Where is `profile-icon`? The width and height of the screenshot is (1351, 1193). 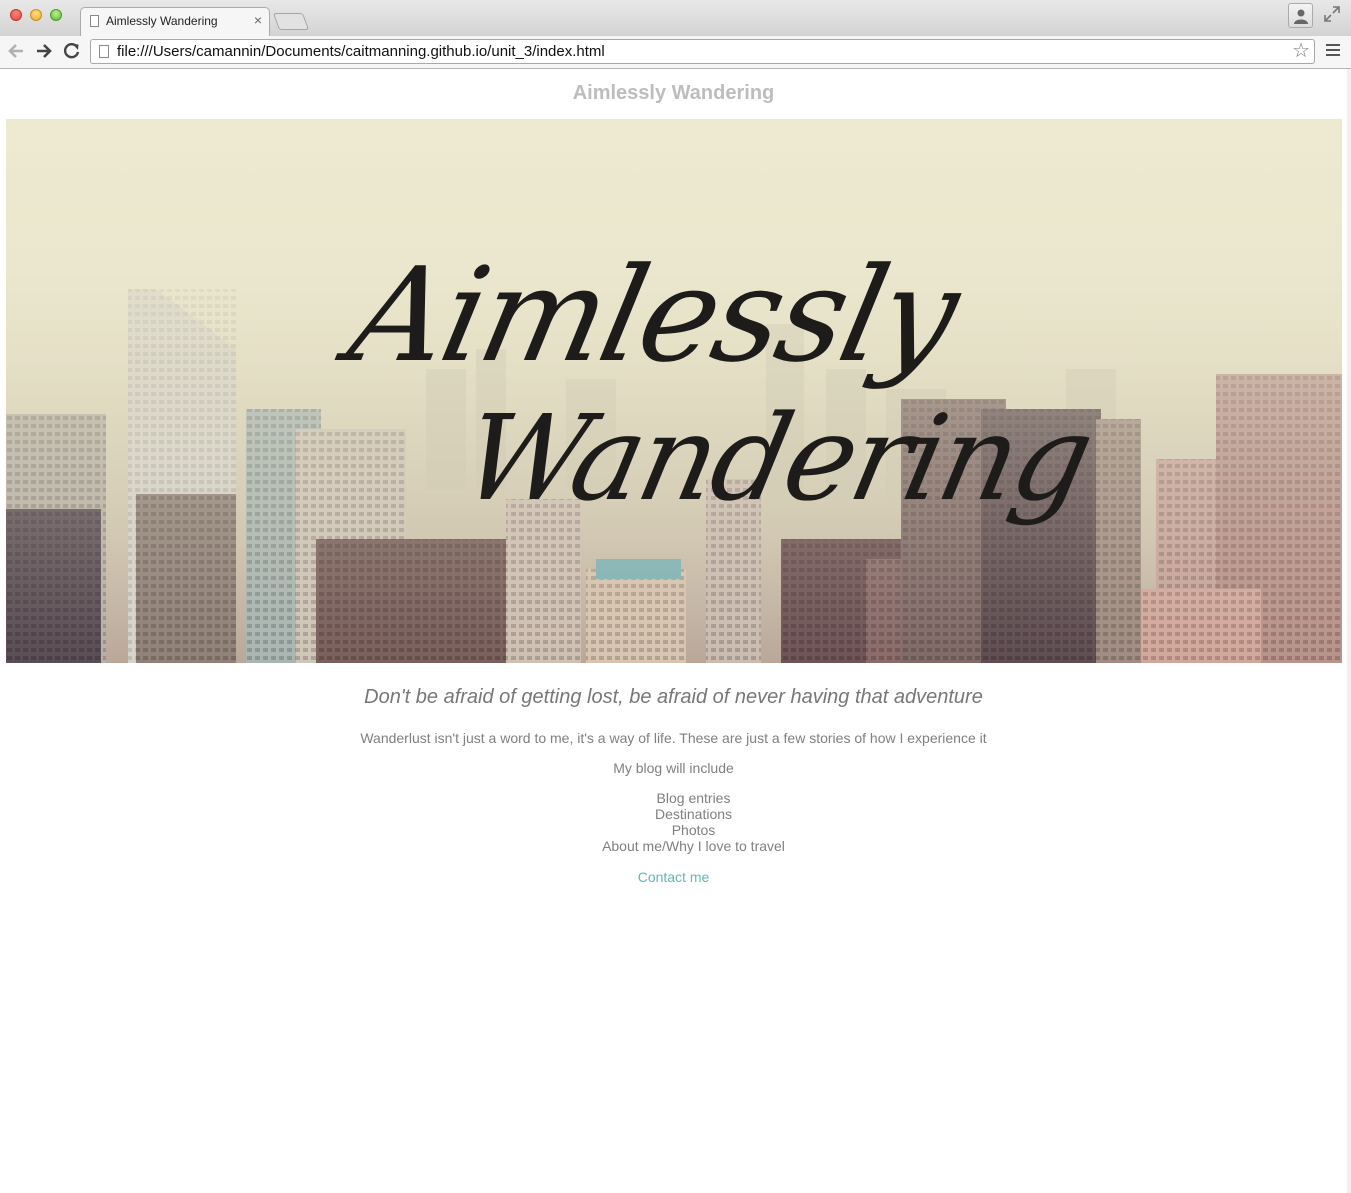
profile-icon is located at coordinates (1301, 16).